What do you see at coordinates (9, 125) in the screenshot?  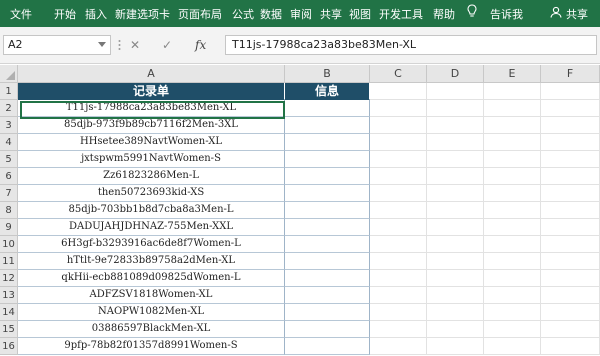 I see `row-header: 3` at bounding box center [9, 125].